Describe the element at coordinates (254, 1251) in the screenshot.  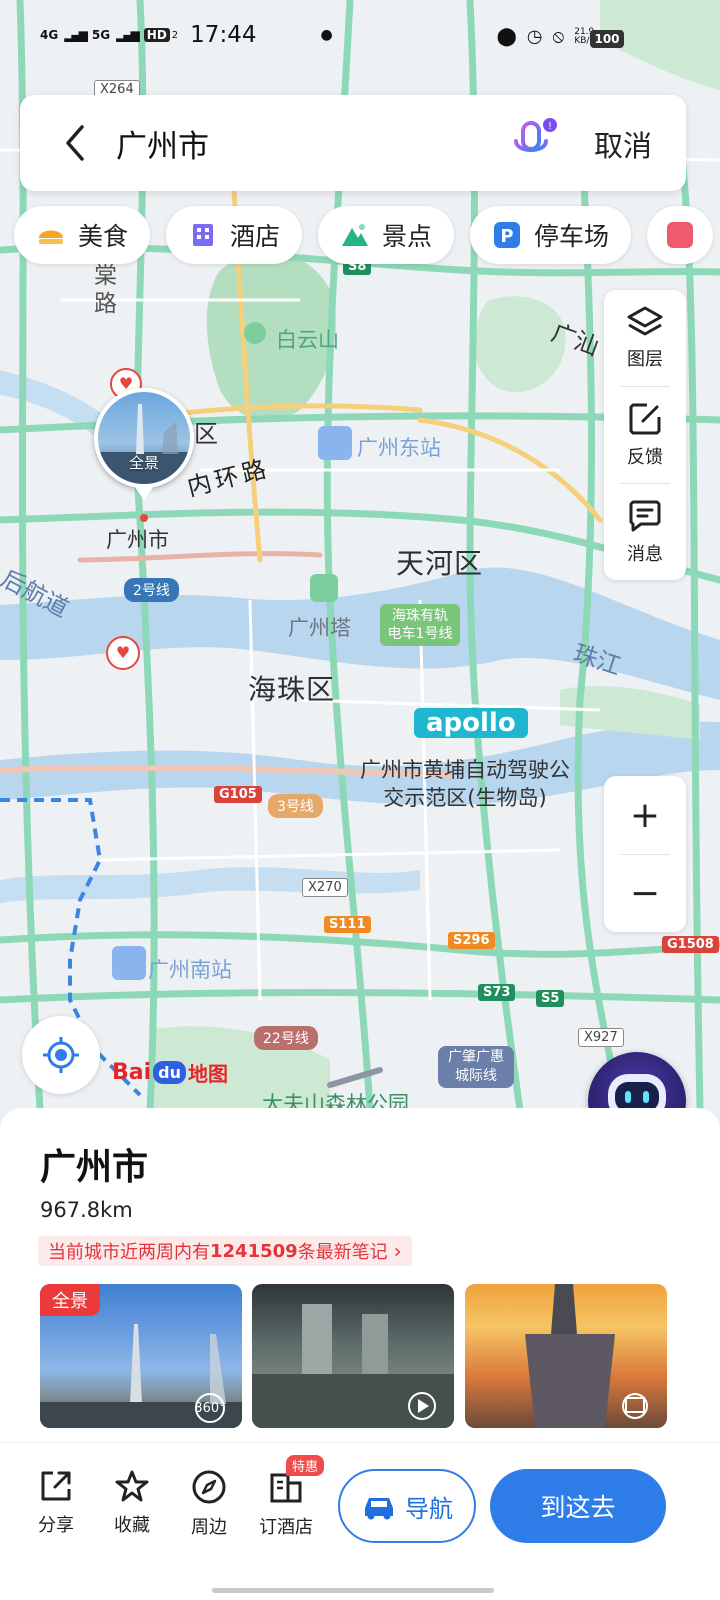
I see `notes-count: 1241509` at that location.